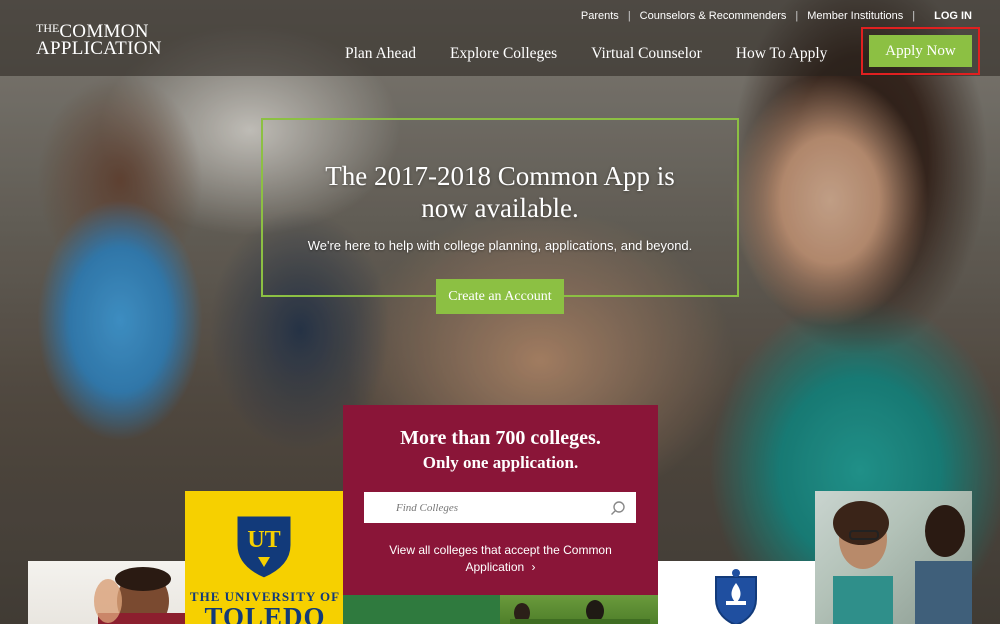  I want to click on find-colleges-input, so click(500, 507).